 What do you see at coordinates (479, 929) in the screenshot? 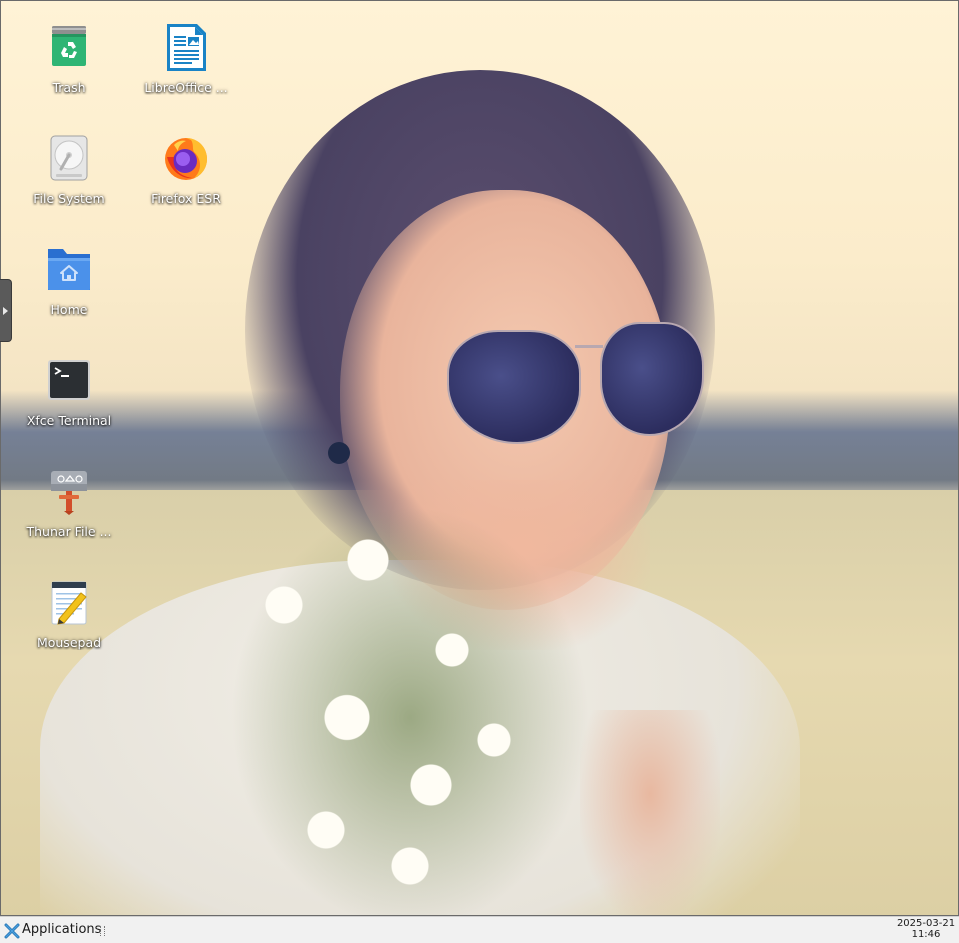
I see `taskbar: Applications 2025-03-21 11:46` at bounding box center [479, 929].